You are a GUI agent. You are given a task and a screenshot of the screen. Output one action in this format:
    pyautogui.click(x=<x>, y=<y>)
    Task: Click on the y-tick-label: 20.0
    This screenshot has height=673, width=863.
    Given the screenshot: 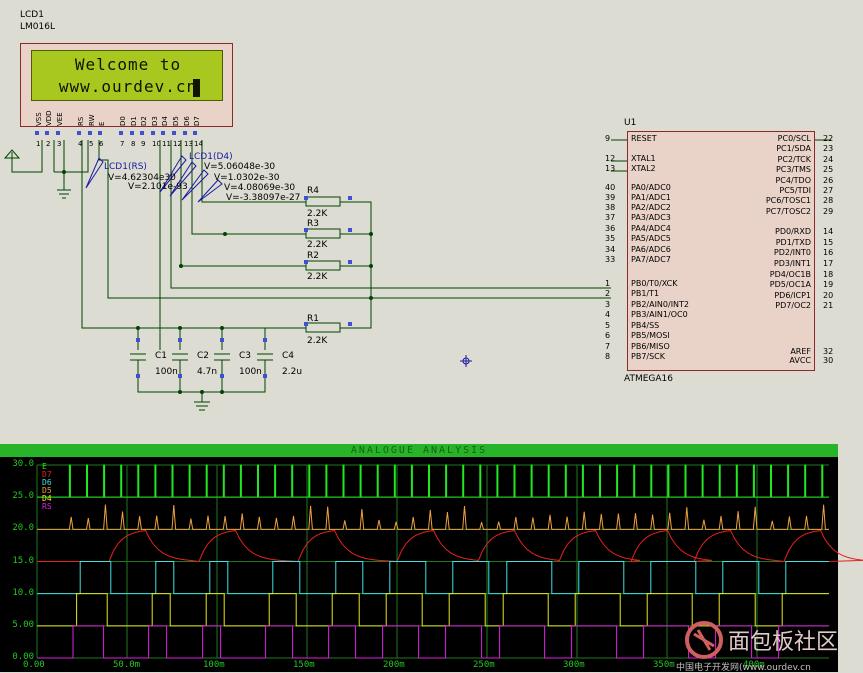 What is the action you would take?
    pyautogui.click(x=17, y=528)
    